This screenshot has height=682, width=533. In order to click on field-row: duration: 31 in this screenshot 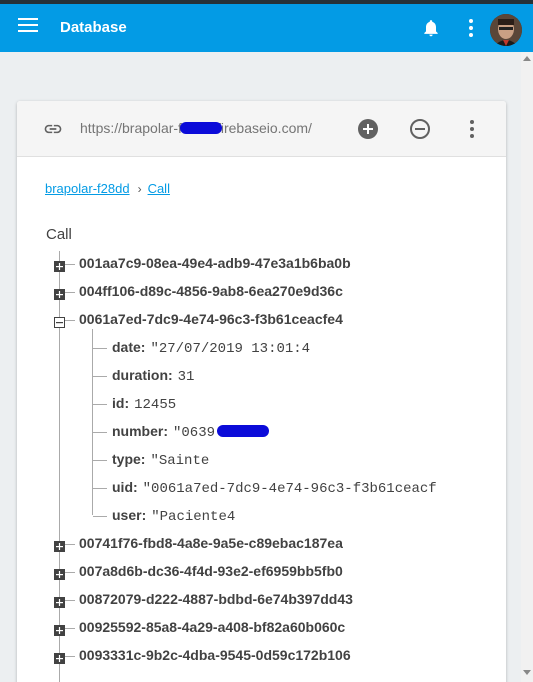, I will do `click(277, 376)`.